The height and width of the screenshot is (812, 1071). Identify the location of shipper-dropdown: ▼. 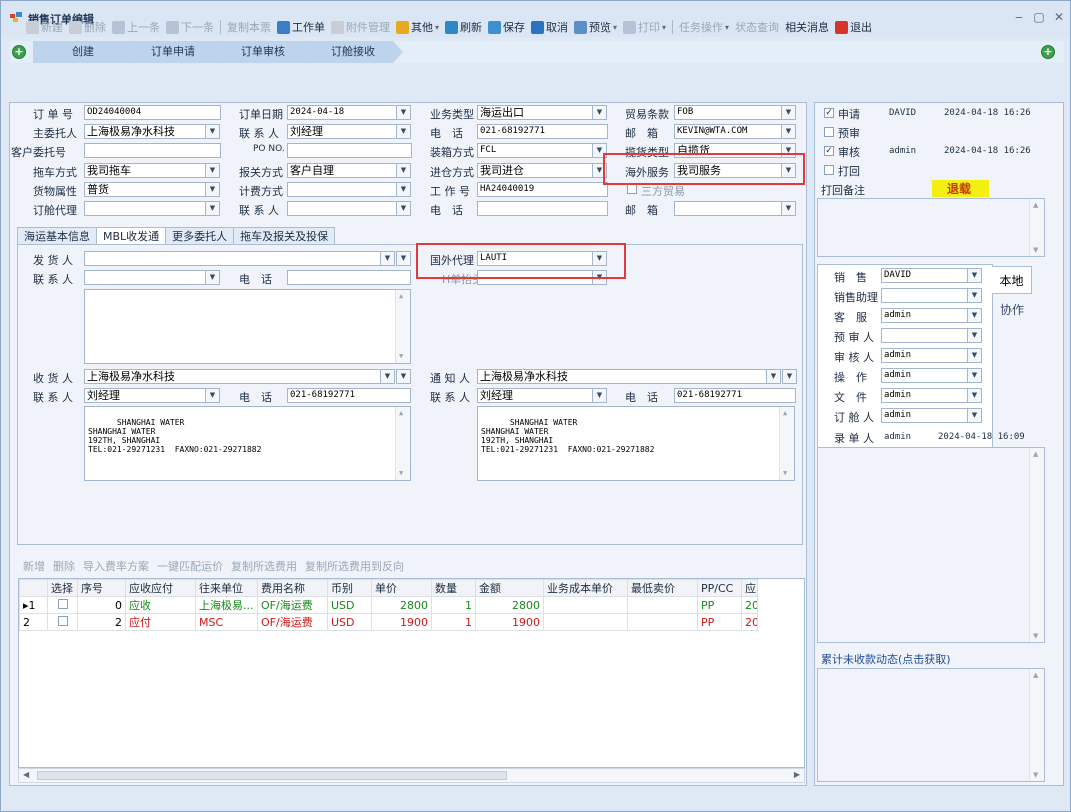
(387, 258).